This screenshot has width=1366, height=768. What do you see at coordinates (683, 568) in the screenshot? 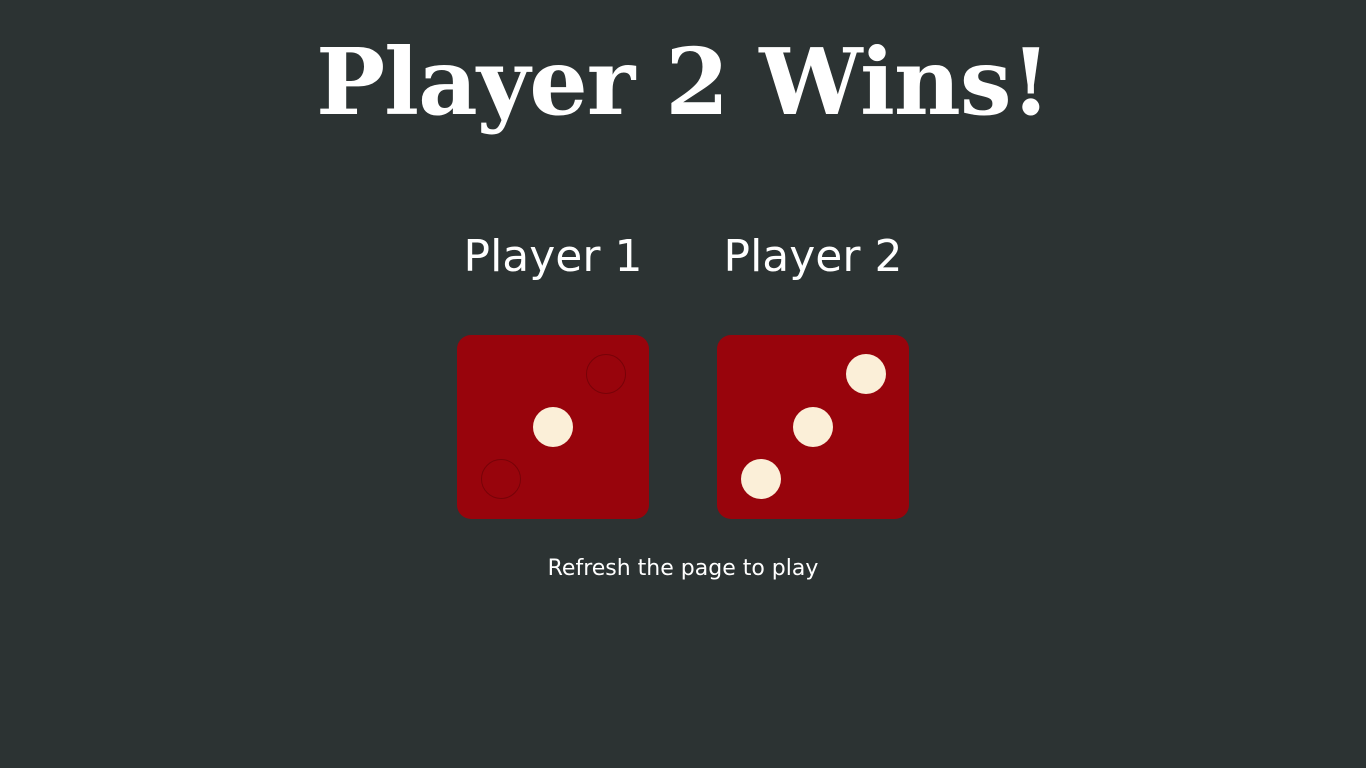
I see `refresh-hint: Refresh the page to play` at bounding box center [683, 568].